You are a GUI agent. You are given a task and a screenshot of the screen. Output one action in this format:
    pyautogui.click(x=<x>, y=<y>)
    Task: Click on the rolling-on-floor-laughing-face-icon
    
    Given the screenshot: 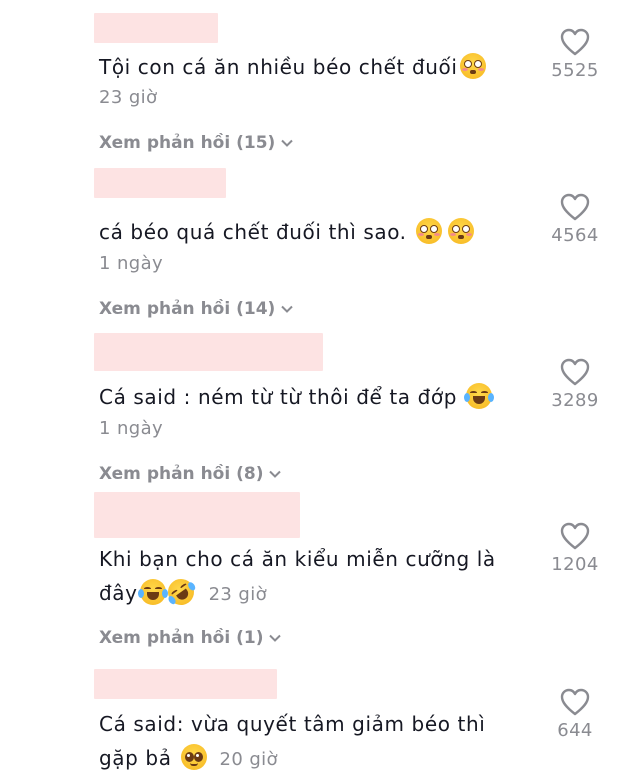 What is the action you would take?
    pyautogui.click(x=180, y=592)
    